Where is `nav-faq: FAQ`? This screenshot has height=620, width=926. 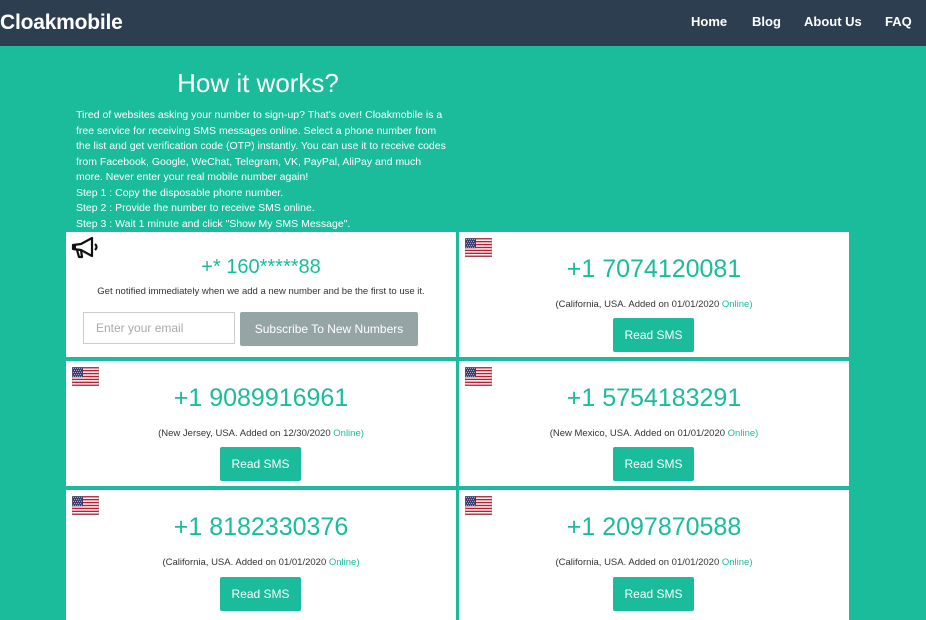
nav-faq: FAQ is located at coordinates (898, 21).